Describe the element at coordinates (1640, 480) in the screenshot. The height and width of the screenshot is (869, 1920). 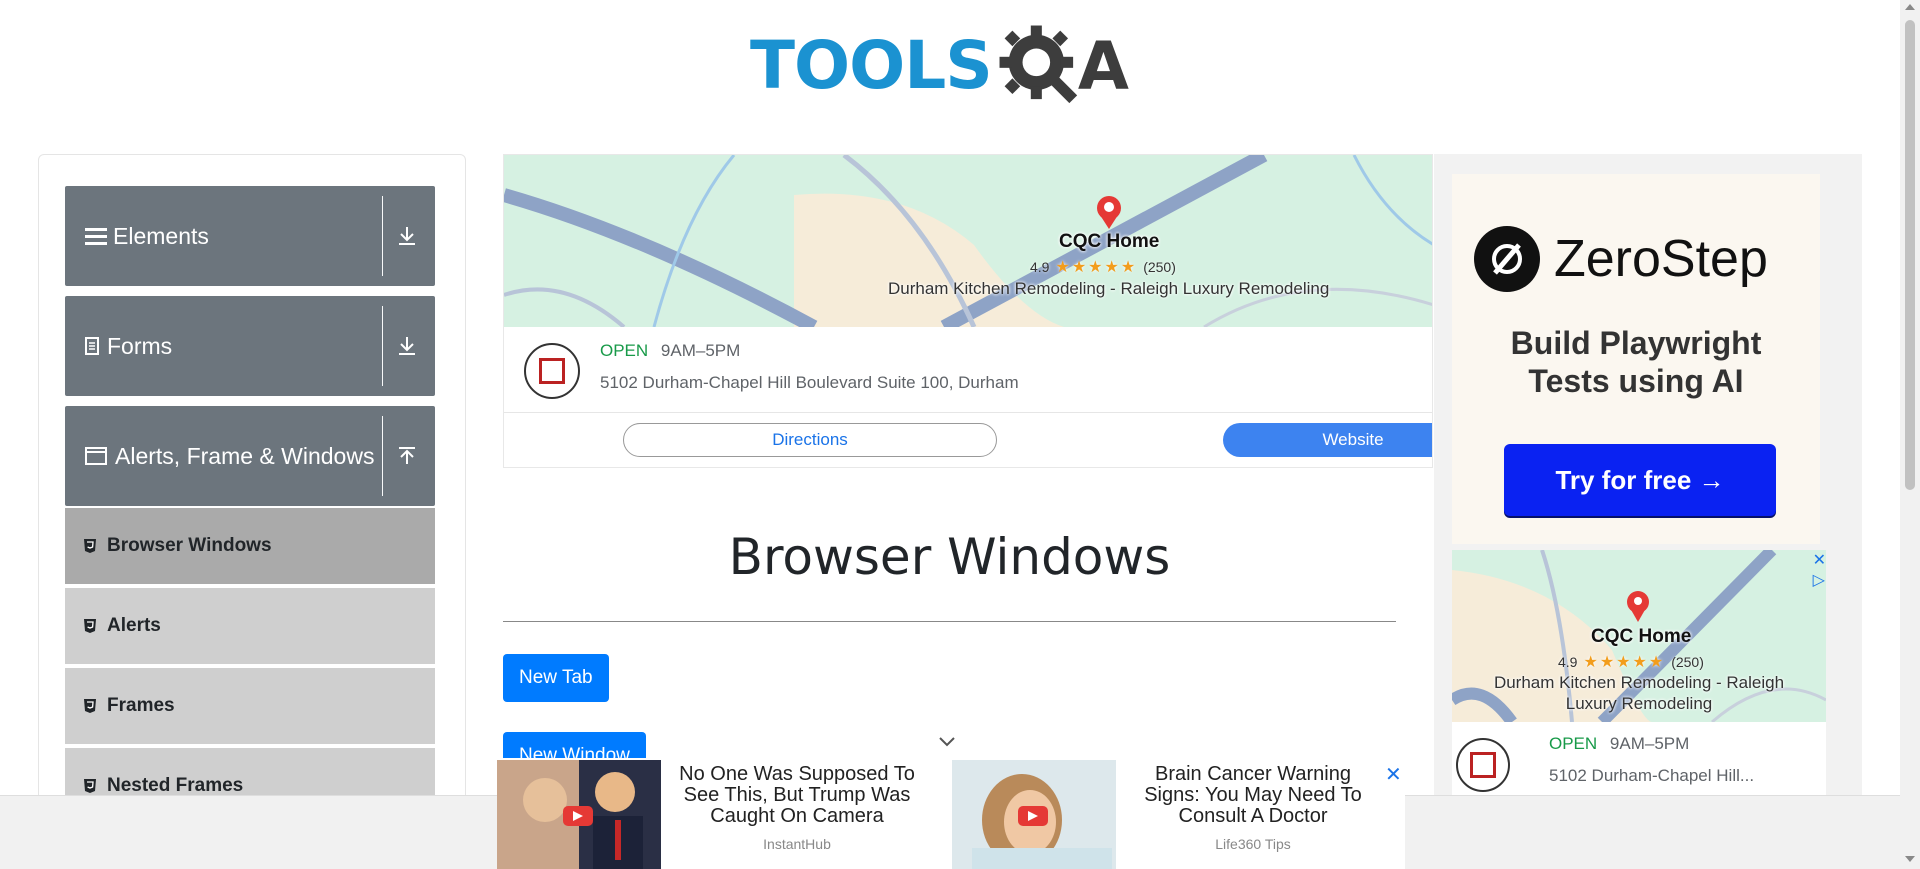
I see `try-for-free-button: Try for free →` at that location.